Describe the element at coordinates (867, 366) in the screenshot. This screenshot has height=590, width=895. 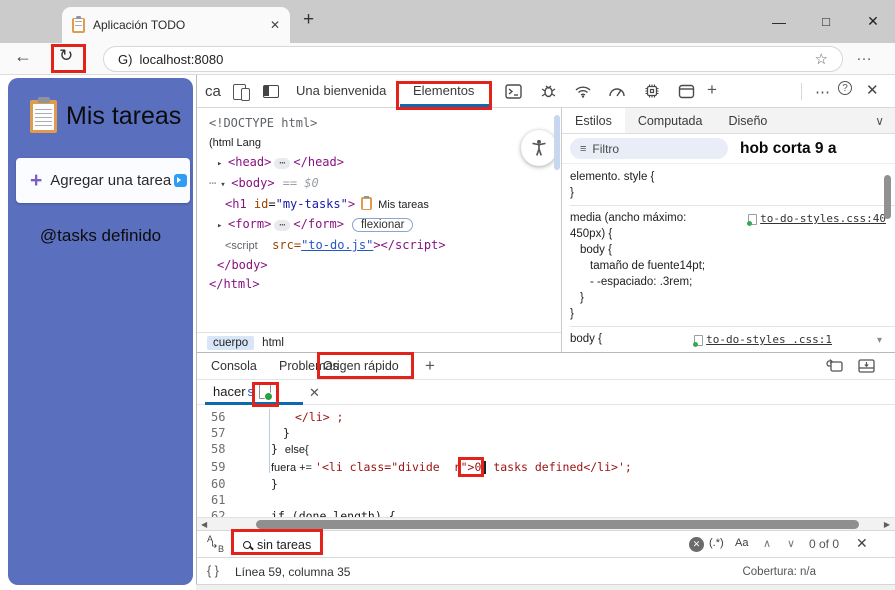
I see `expand-drawer-icon` at that location.